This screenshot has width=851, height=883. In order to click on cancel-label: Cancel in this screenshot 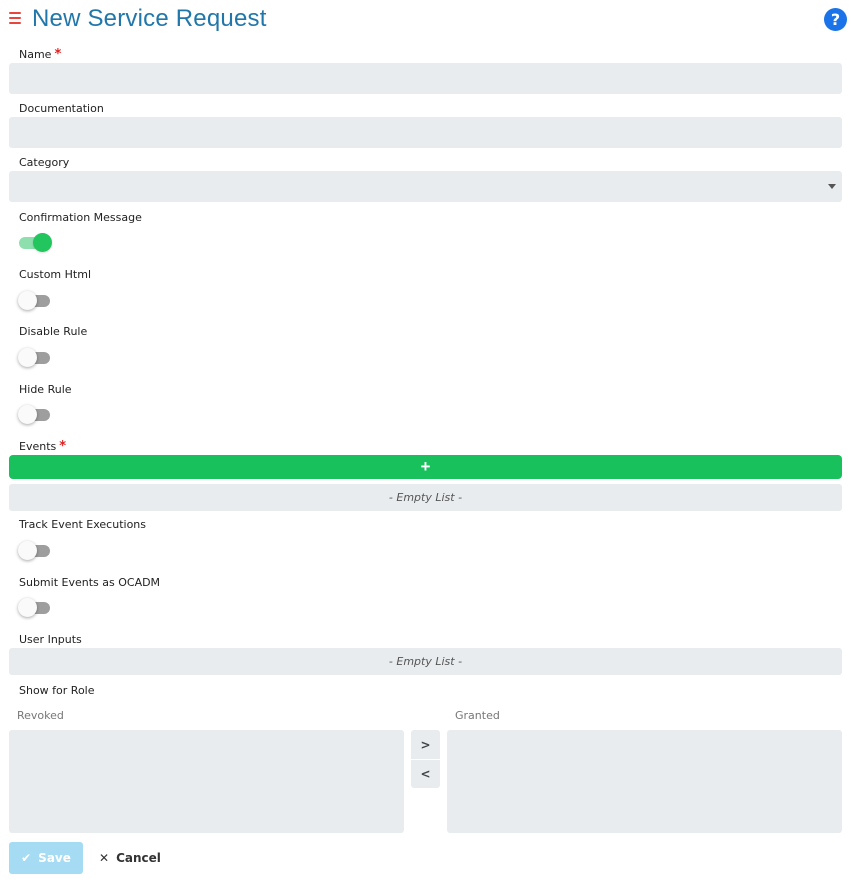, I will do `click(138, 858)`.